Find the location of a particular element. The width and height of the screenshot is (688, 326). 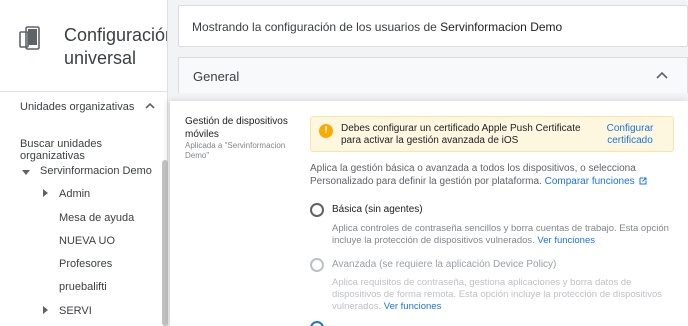

tree-item-servi: SERVI is located at coordinates (75, 311).